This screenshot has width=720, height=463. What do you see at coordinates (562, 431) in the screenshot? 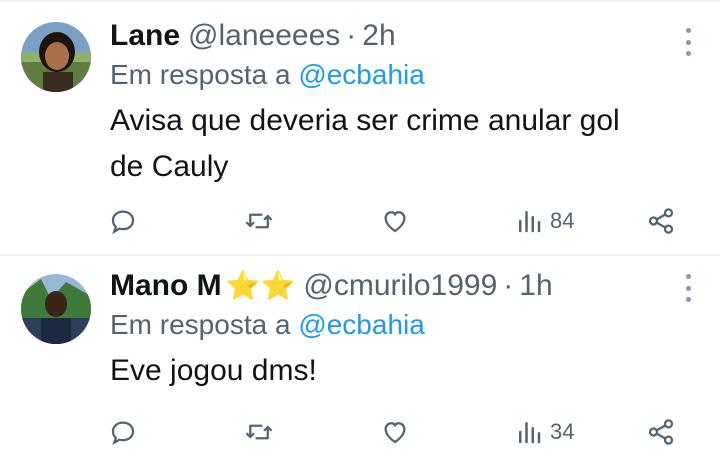
I see `views-count: 34` at bounding box center [562, 431].